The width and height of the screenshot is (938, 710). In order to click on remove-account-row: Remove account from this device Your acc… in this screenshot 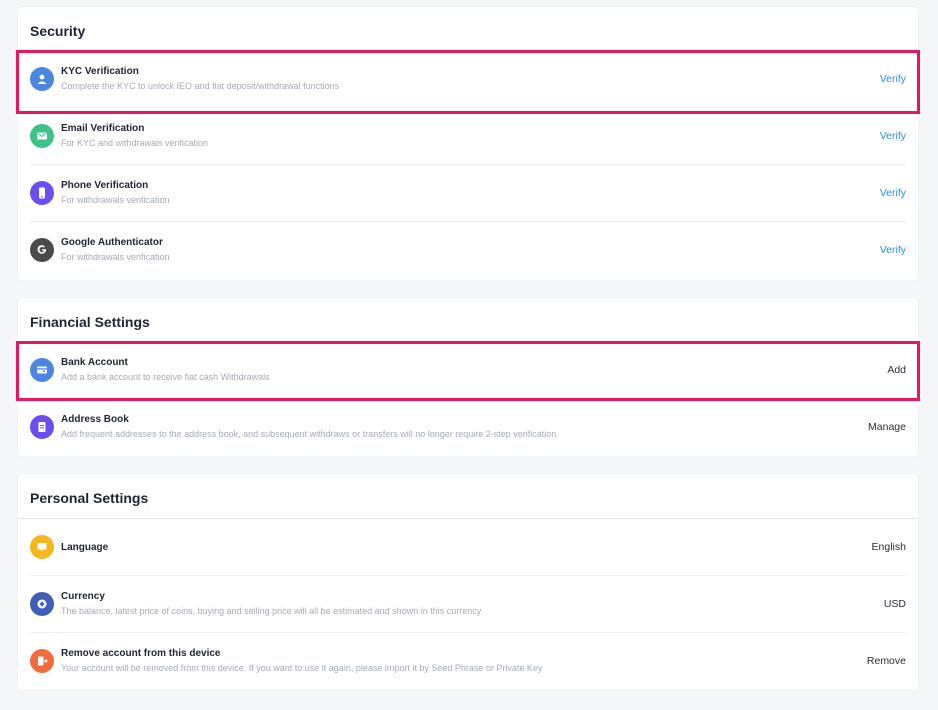, I will do `click(468, 661)`.